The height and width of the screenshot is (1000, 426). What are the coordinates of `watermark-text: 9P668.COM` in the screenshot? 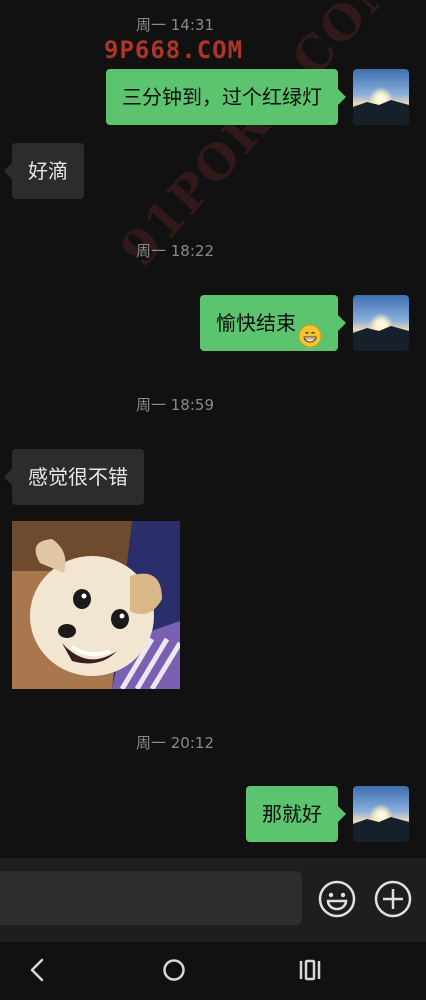 It's located at (174, 50).